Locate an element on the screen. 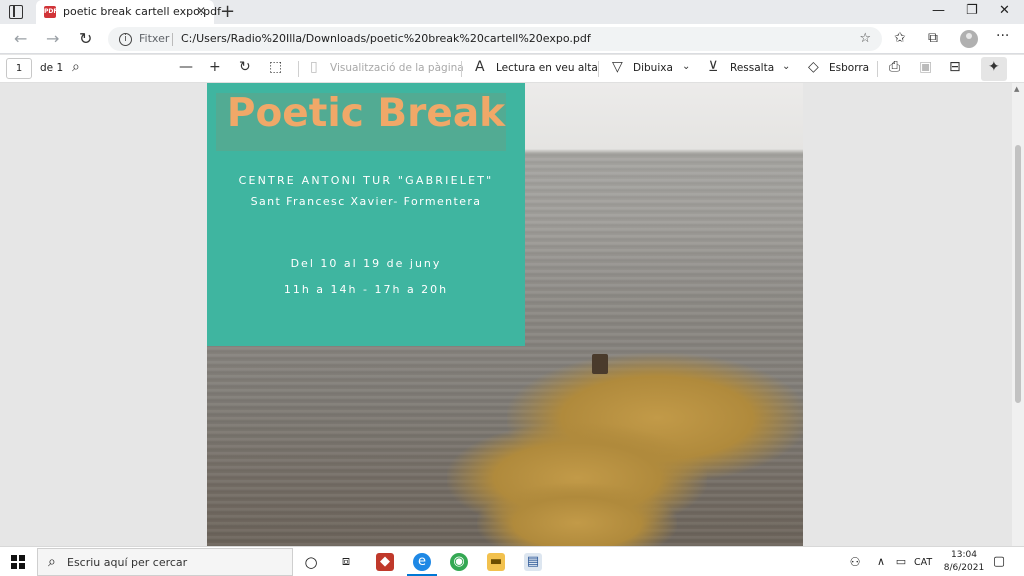 The image size is (1024, 576). erase-button: Esborra is located at coordinates (849, 68).